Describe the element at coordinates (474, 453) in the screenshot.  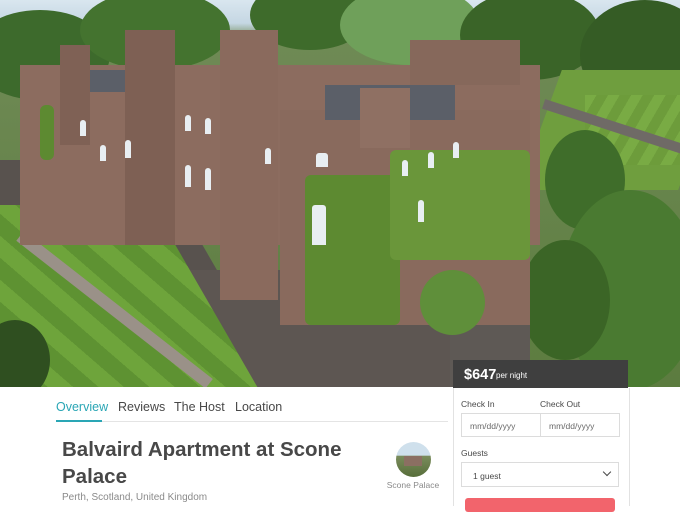
I see `guests-label: Guests` at that location.